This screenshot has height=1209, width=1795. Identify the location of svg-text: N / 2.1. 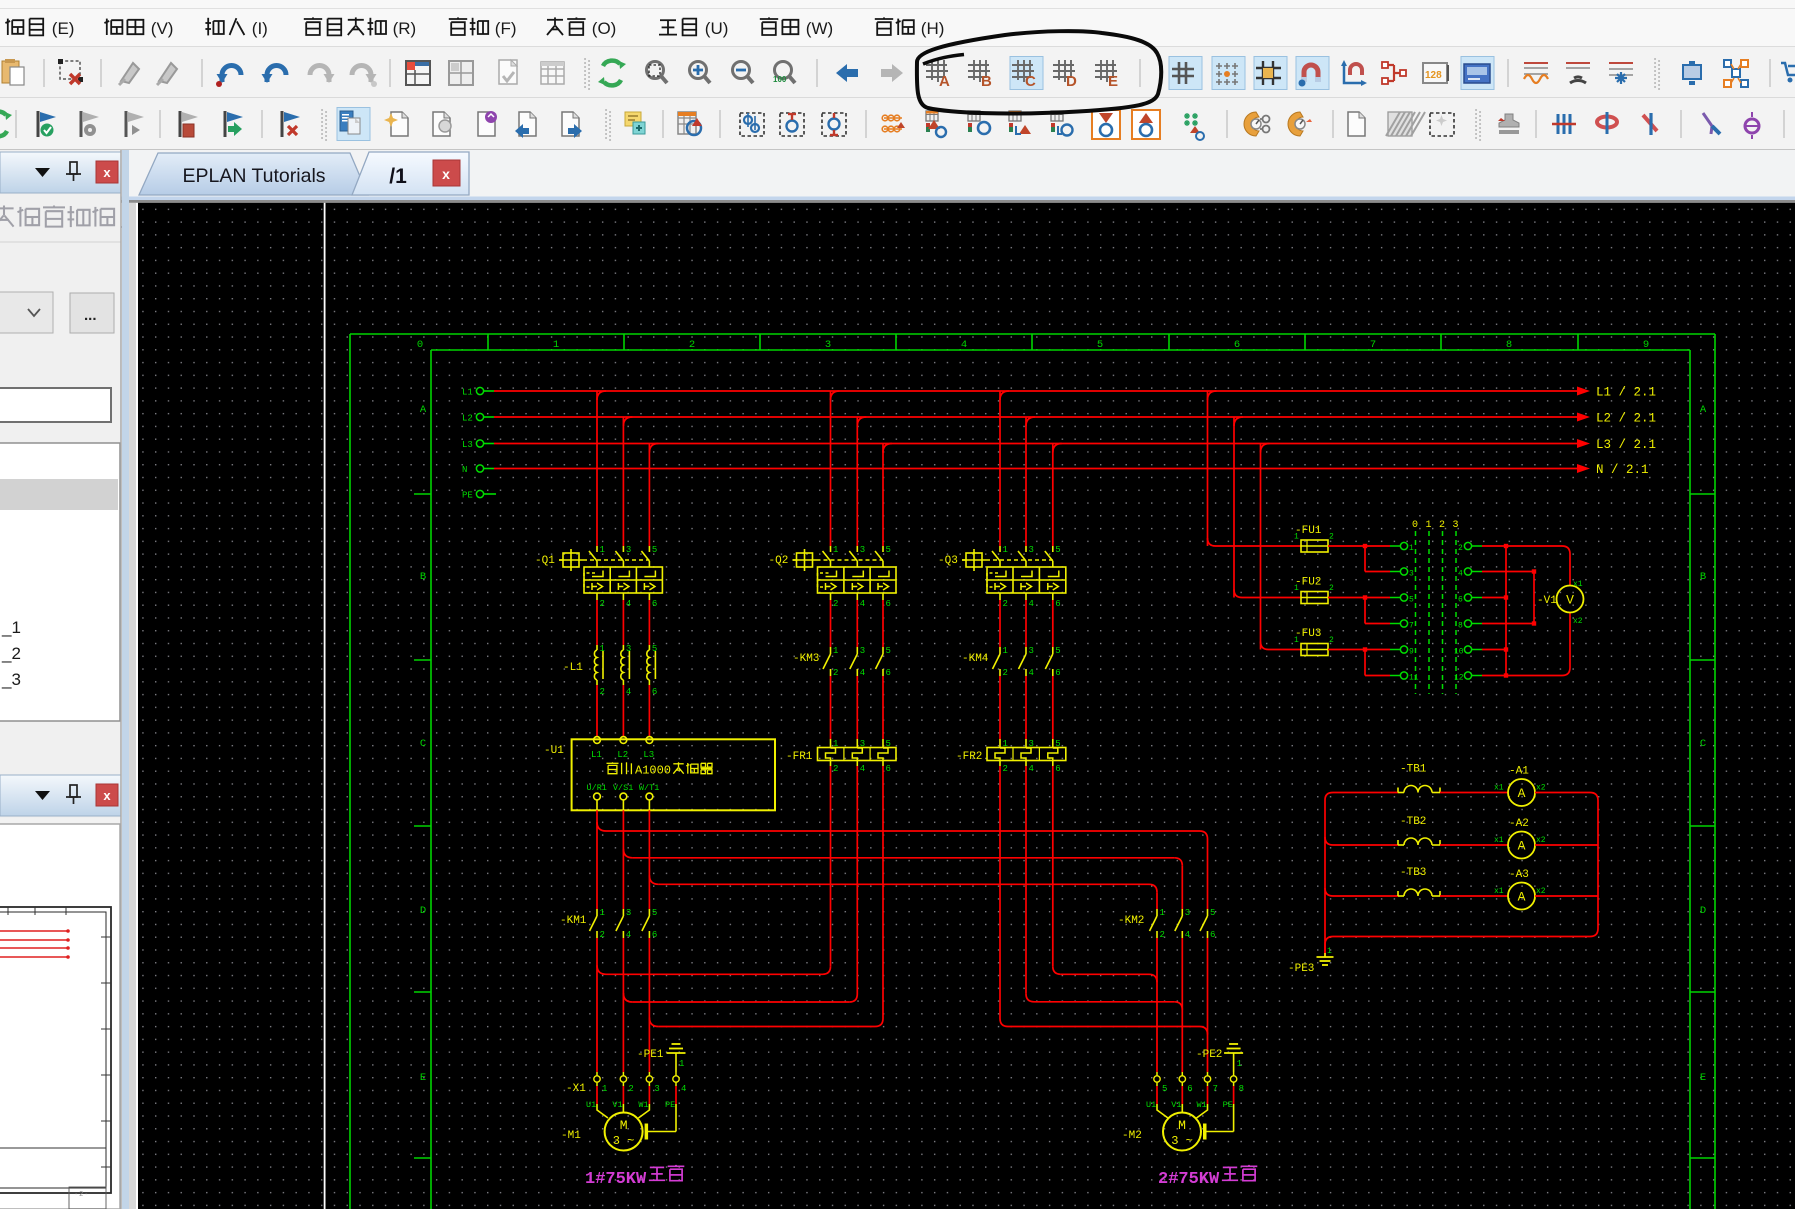
(1622, 470).